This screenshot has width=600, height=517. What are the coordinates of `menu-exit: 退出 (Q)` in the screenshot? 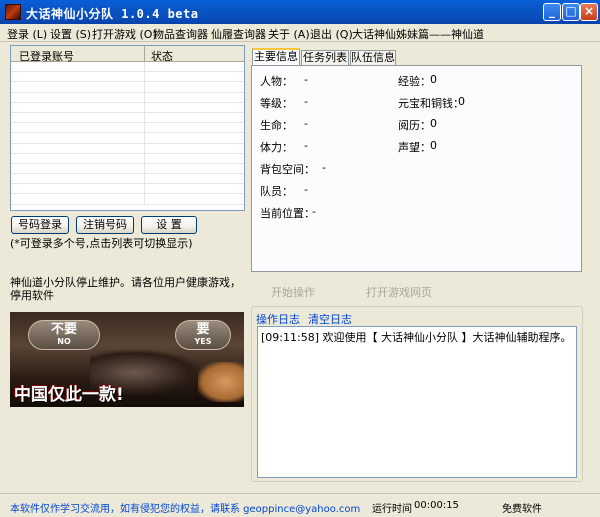 It's located at (331, 34).